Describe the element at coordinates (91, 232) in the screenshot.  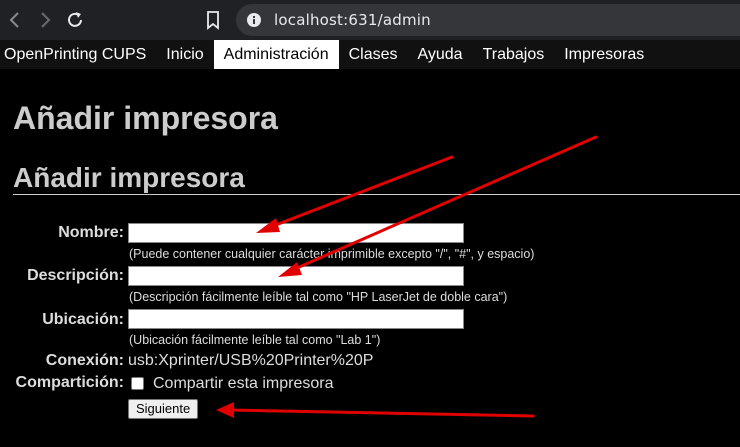
I see `name-label: Nombre:` at that location.